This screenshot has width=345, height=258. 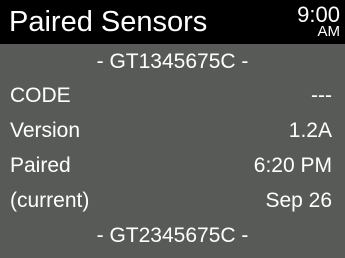 I want to click on code-value: ---, so click(x=321, y=95).